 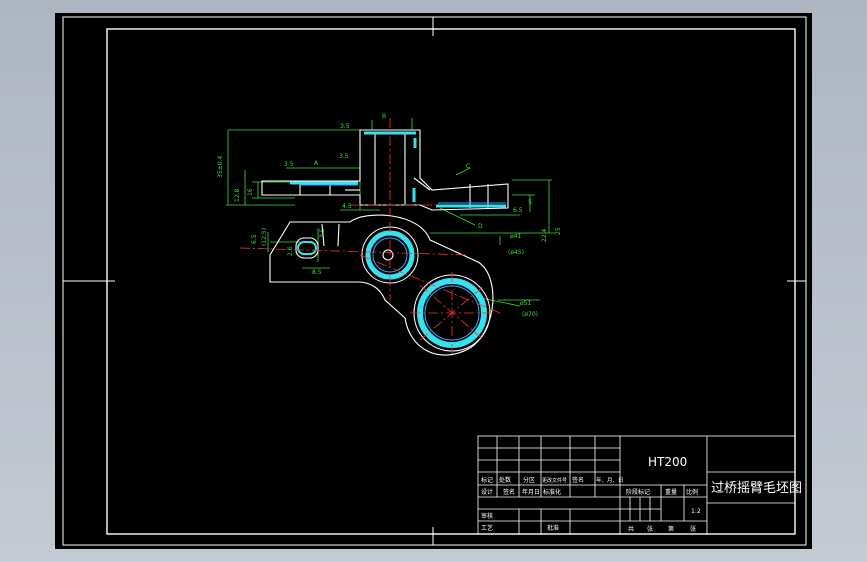 I want to click on scale-header: 比例, so click(x=692, y=492).